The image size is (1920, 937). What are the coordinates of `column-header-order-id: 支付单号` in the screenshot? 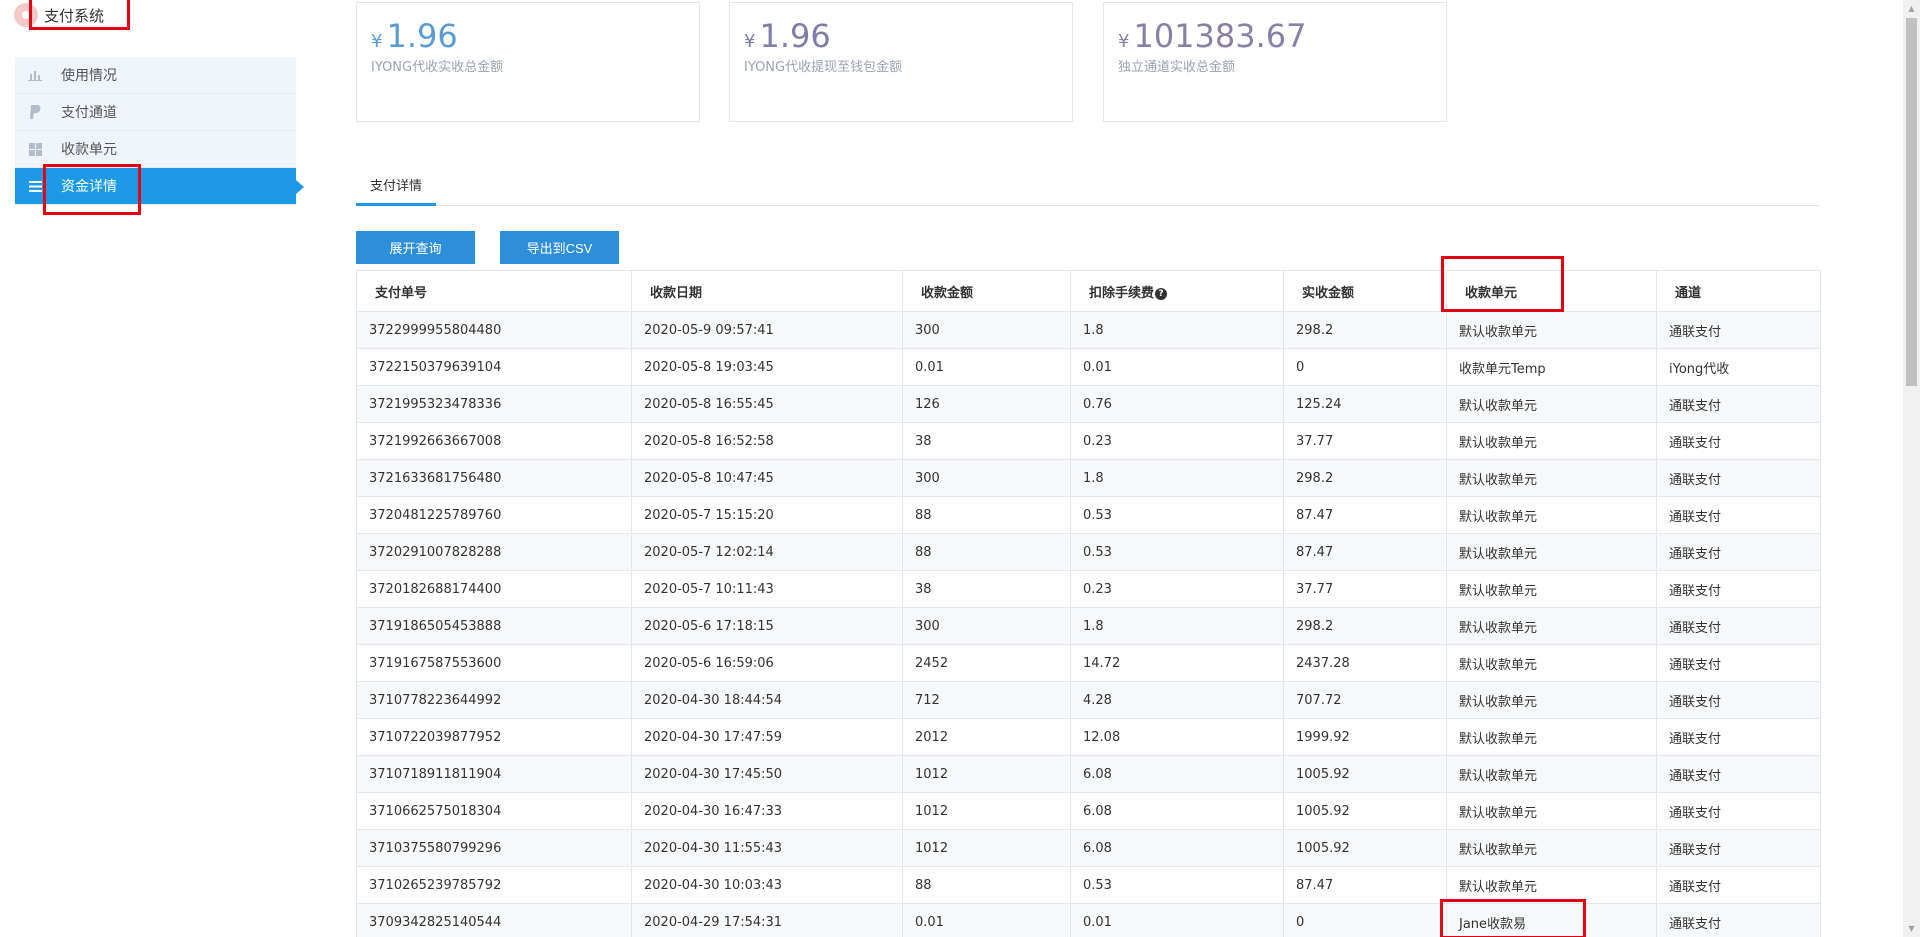 It's located at (494, 291).